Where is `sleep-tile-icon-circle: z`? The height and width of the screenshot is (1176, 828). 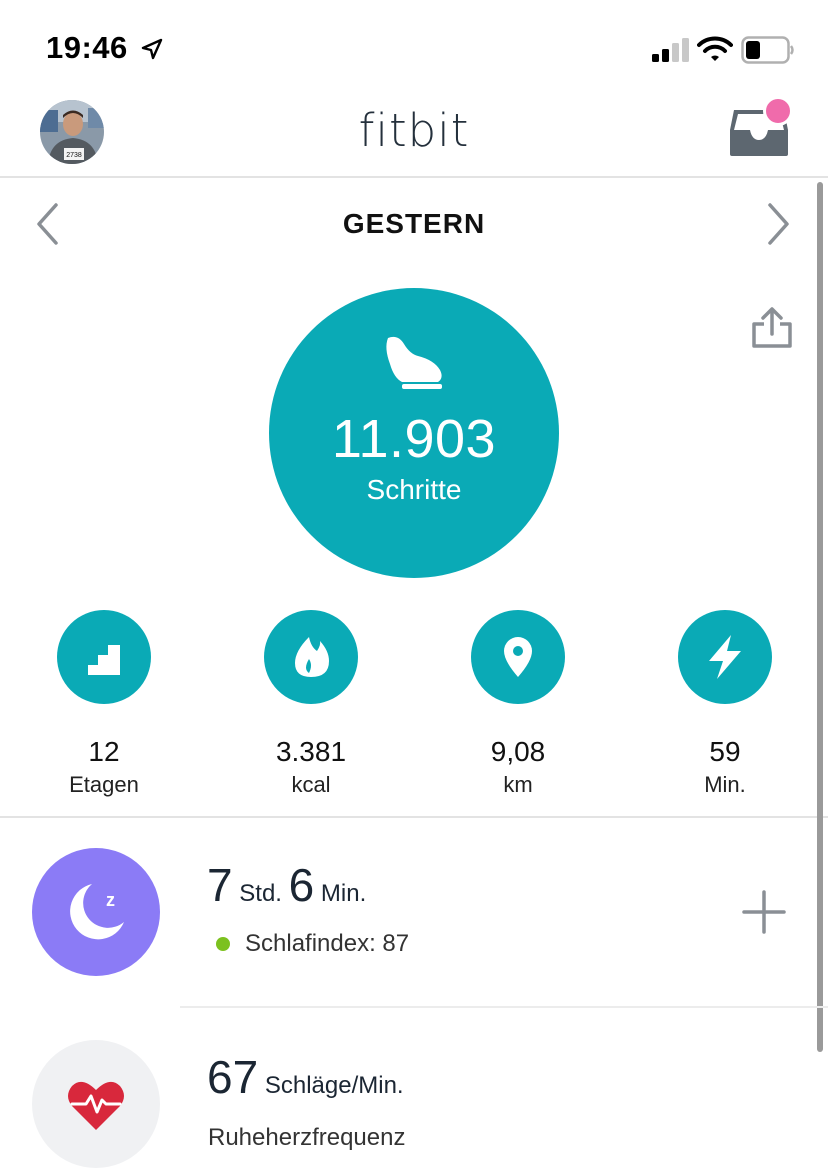
sleep-tile-icon-circle: z is located at coordinates (96, 912).